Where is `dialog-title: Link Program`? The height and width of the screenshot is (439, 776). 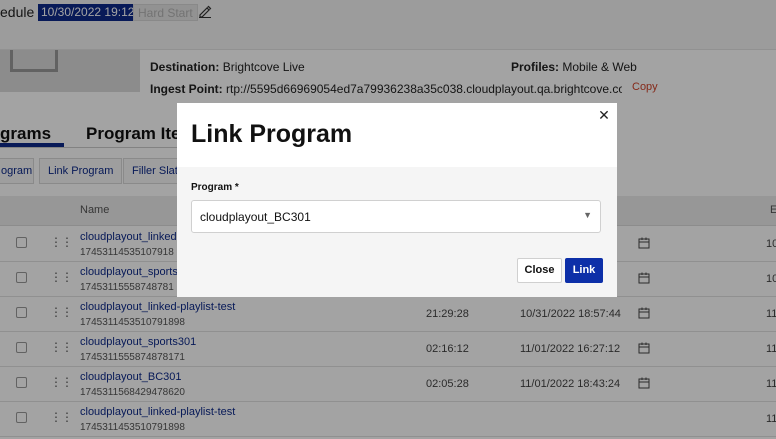 dialog-title: Link Program is located at coordinates (272, 134).